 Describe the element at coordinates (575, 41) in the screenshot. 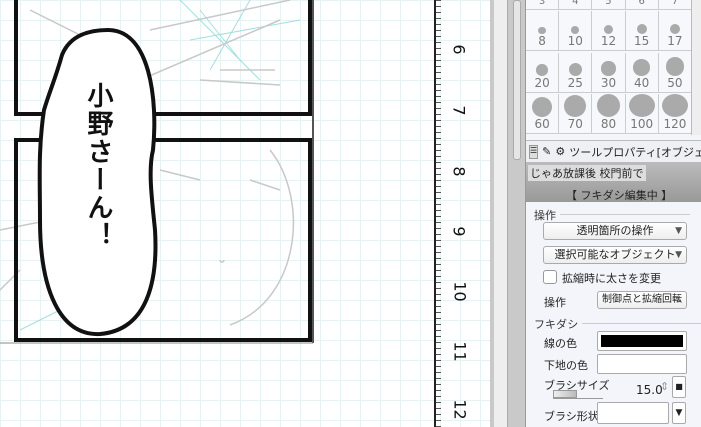

I see `brush-size-value: 10` at that location.